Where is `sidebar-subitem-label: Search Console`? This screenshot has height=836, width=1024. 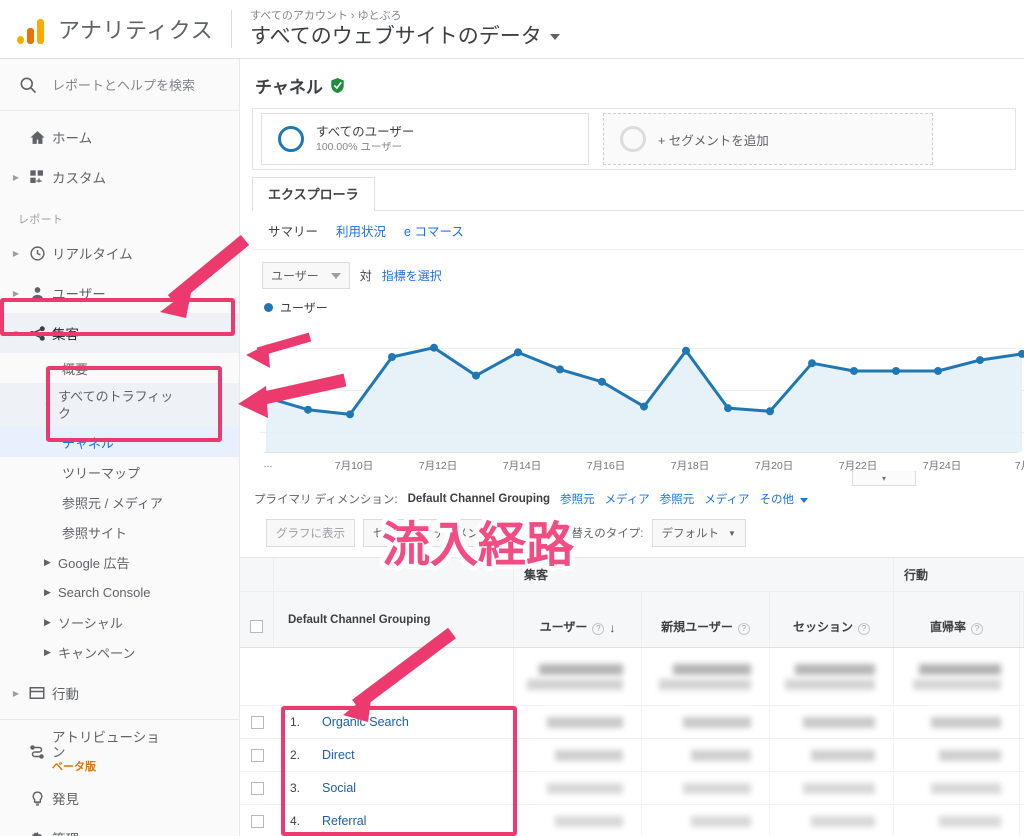
sidebar-subitem-label: Search Console is located at coordinates (104, 592).